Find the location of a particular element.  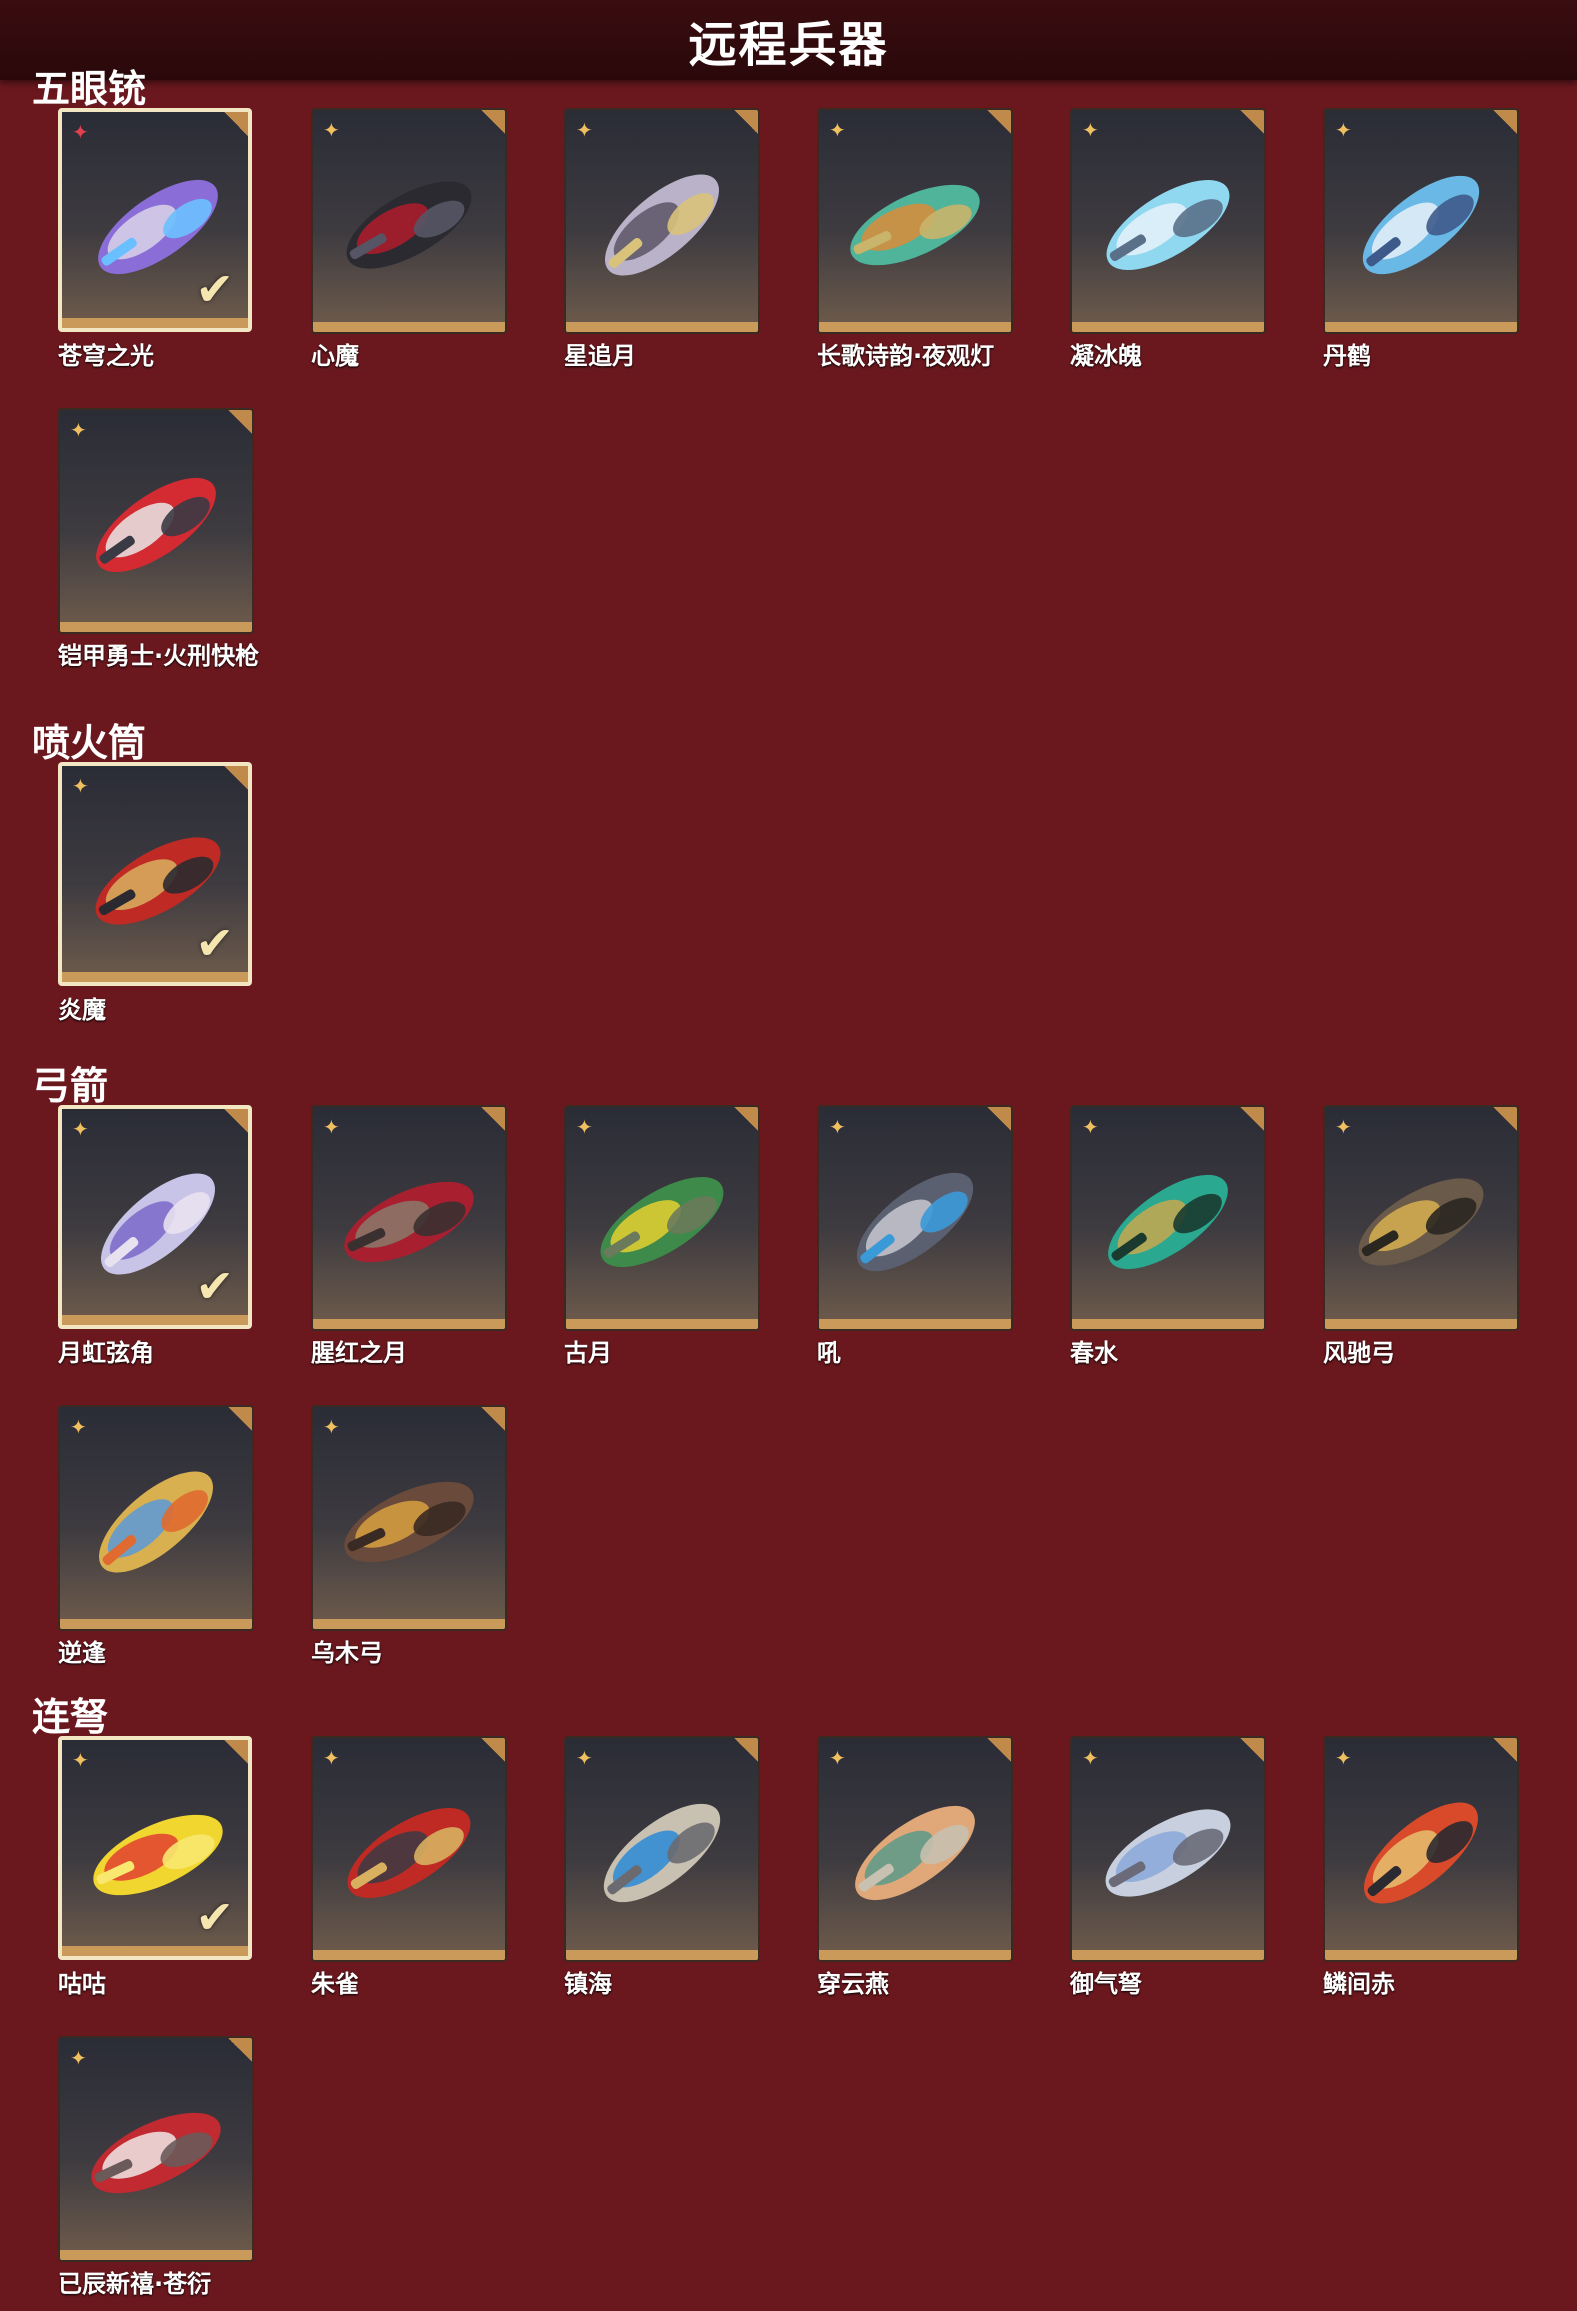

weapon-item: ✦ ✔ 咕咕 is located at coordinates (156, 1867).